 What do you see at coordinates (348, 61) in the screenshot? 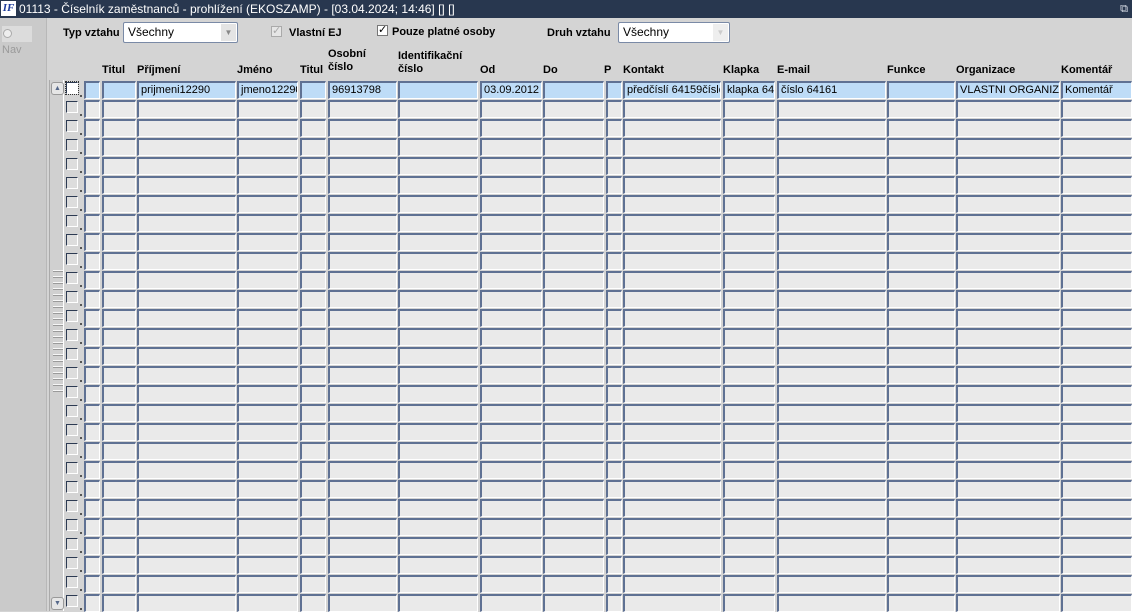
I see `column-header: Osobní číslo` at bounding box center [348, 61].